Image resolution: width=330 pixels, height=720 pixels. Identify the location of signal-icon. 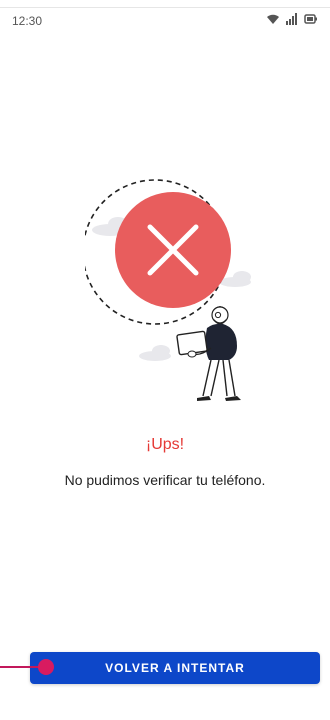
(292, 19).